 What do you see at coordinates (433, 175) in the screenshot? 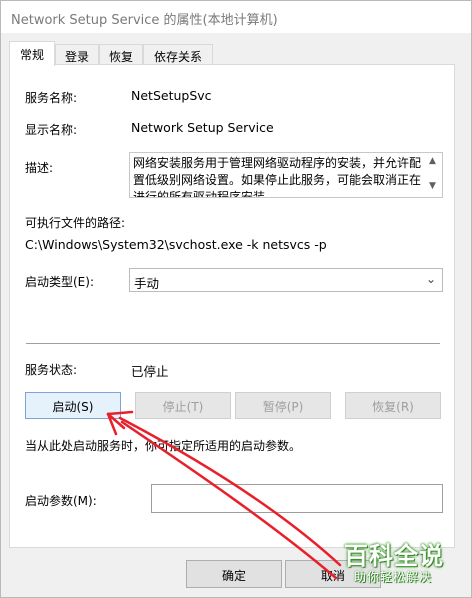
I see `description-scrollbar: ▲ ▼` at bounding box center [433, 175].